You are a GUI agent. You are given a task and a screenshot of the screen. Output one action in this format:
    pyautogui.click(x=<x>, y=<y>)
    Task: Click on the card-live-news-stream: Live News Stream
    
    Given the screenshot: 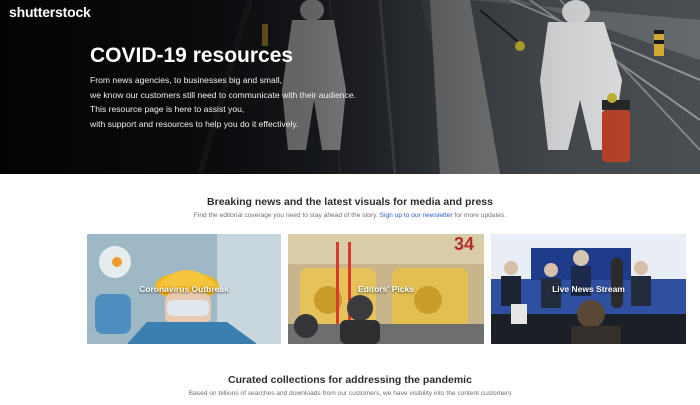 What is the action you would take?
    pyautogui.click(x=588, y=289)
    